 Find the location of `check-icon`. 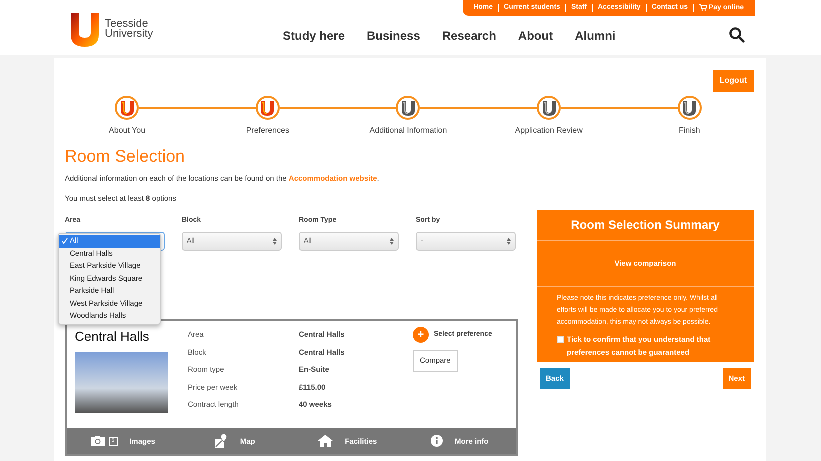

check-icon is located at coordinates (65, 241).